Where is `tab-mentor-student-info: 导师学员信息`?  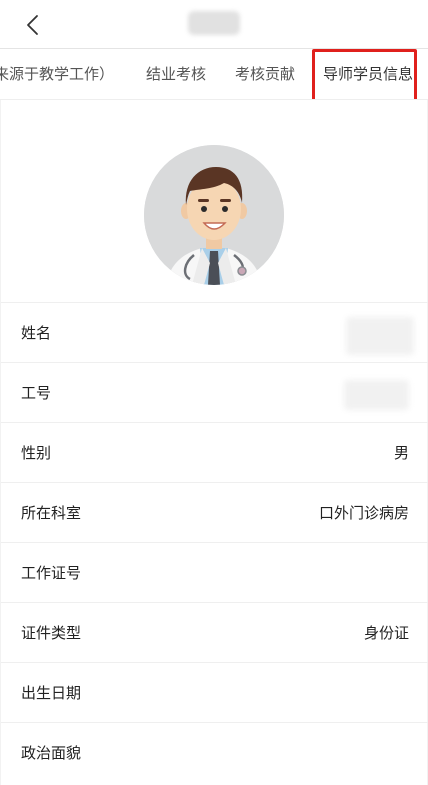 tab-mentor-student-info: 导师学员信息 is located at coordinates (368, 74).